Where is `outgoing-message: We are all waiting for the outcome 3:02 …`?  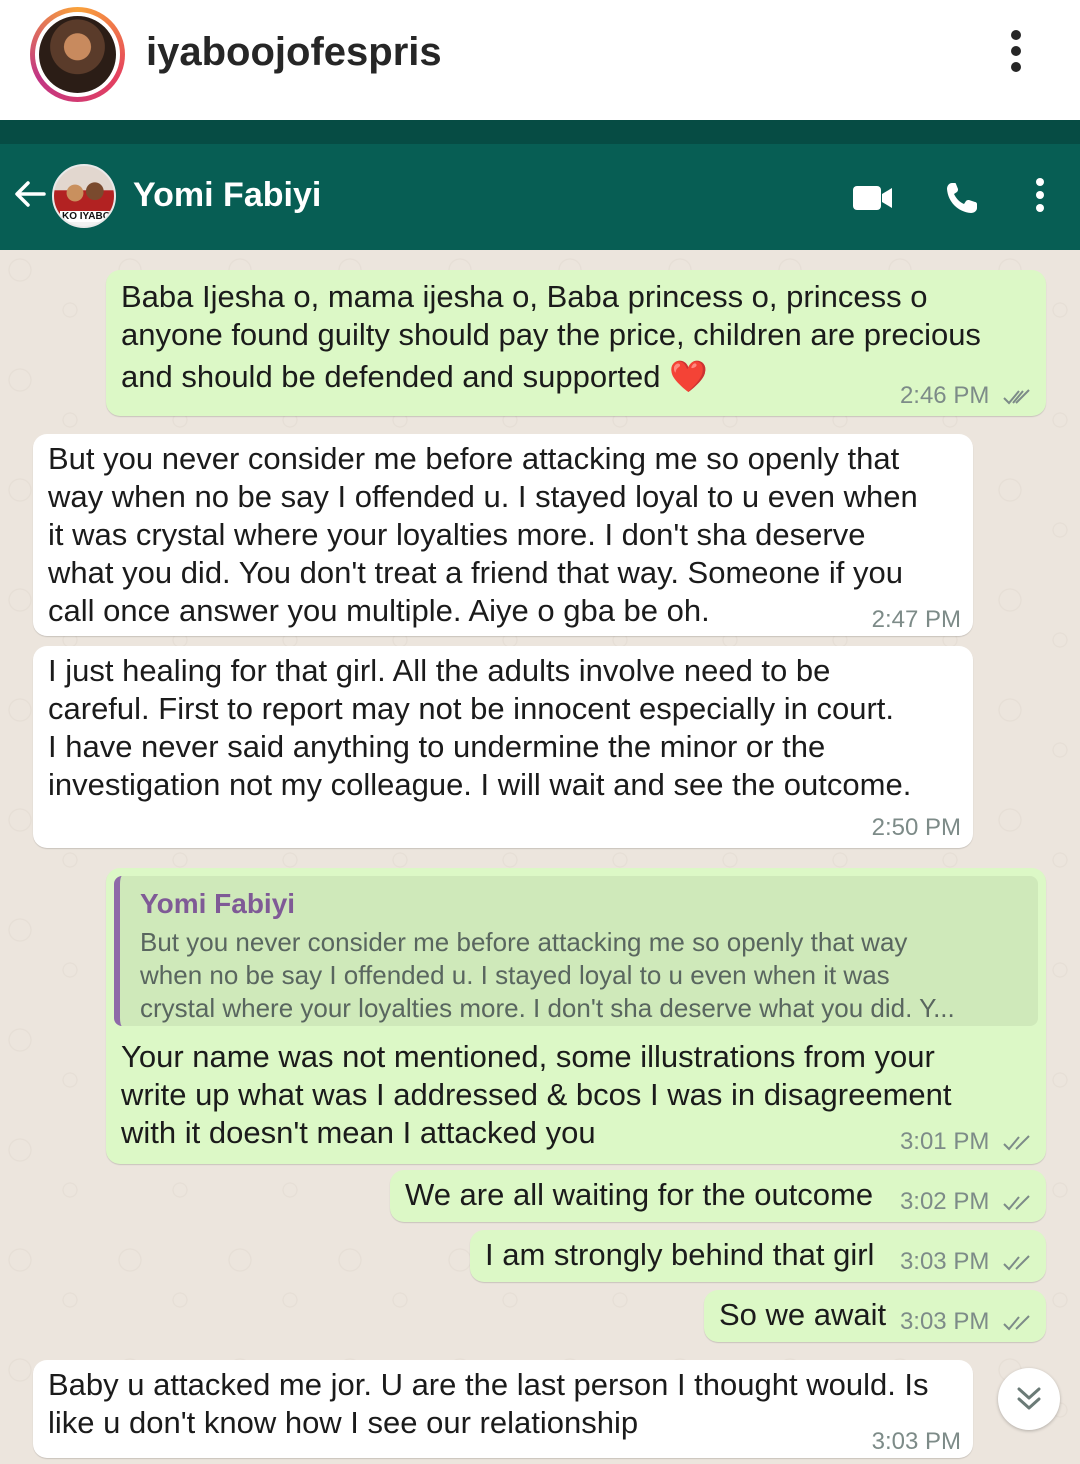 outgoing-message: We are all waiting for the outcome 3:02 … is located at coordinates (718, 1196).